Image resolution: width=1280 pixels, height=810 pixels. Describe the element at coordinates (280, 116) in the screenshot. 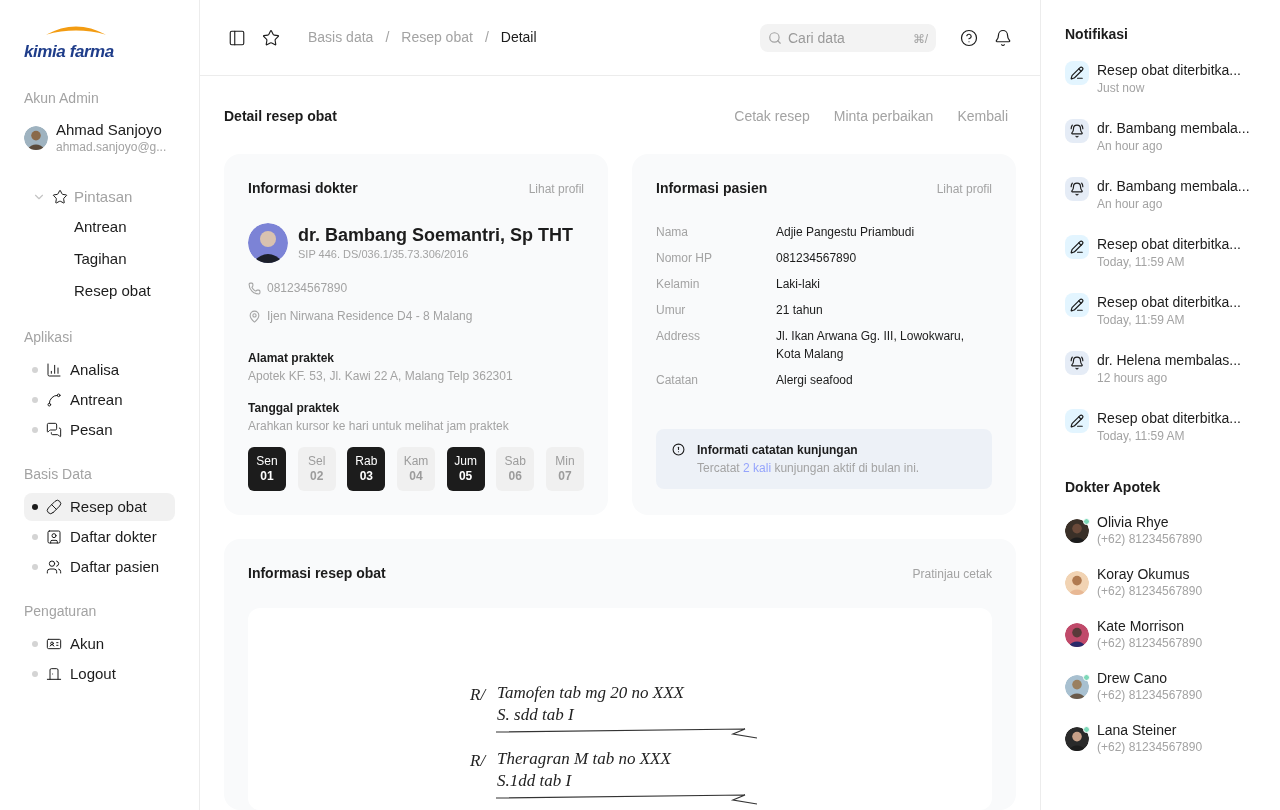

I see `page-title: Detail resep obat` at that location.